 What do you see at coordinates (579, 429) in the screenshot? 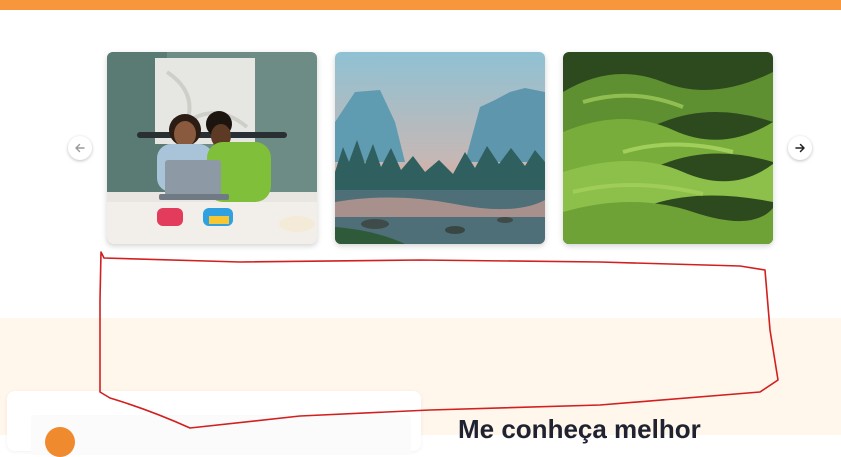
I see `about-title: Me conheça melhor` at bounding box center [579, 429].